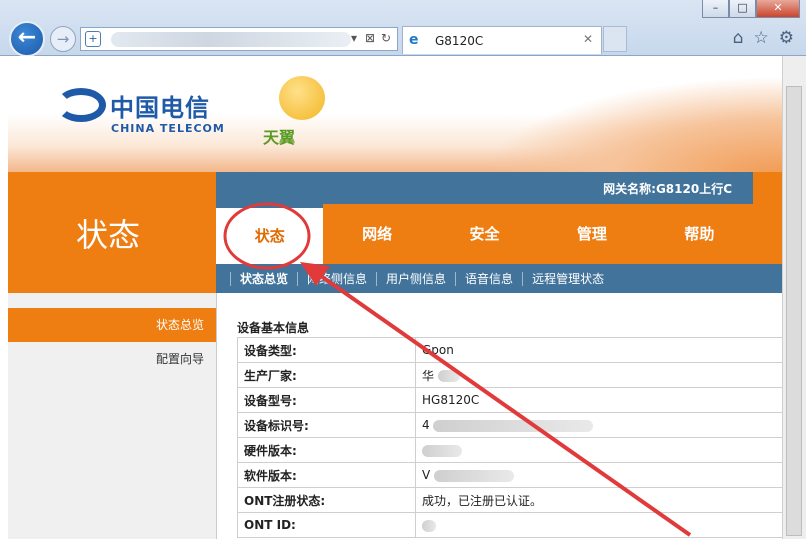 The image size is (806, 539). I want to click on sub-nav: 状态总览 网络侧信息 用户侧信息 语音信息 远程管理状态, so click(499, 278).